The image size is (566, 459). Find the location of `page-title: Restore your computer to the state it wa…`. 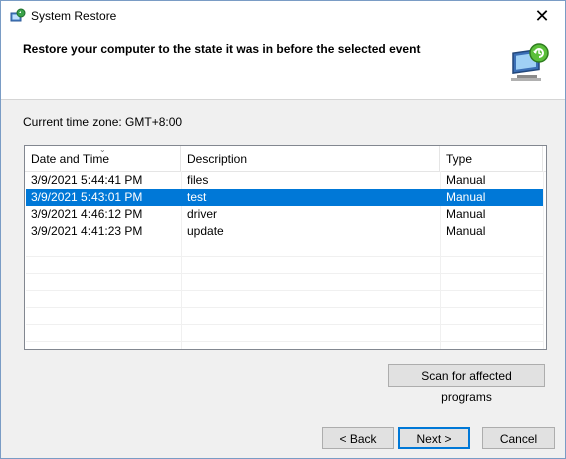

page-title: Restore your computer to the state it wa… is located at coordinates (222, 49).